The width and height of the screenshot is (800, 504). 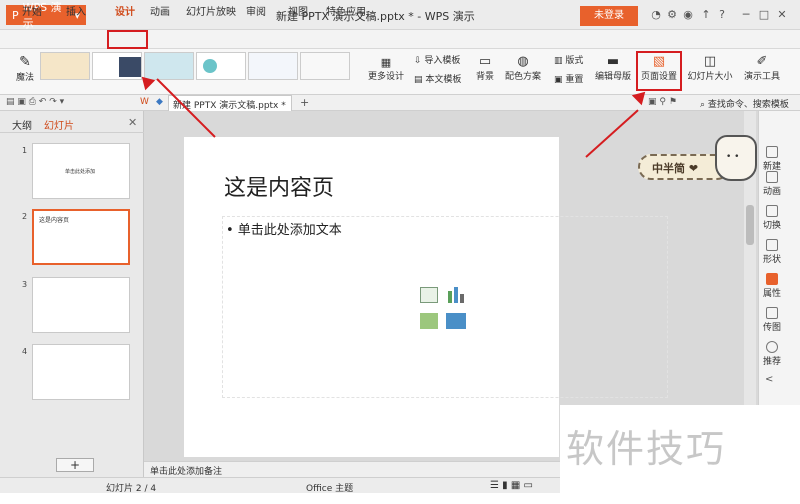 I want to click on search-command: ⌕ 查找命令、搜索模板, so click(x=744, y=103).